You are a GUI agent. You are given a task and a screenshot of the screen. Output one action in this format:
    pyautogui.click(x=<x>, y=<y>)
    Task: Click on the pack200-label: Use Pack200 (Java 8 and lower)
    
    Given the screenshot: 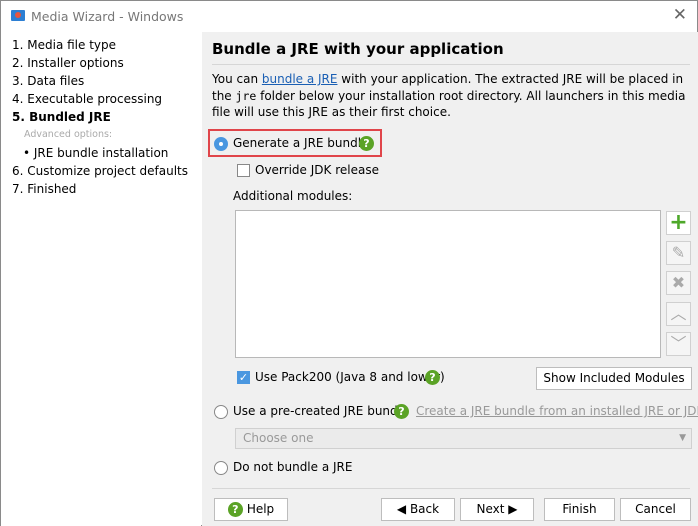 What is the action you would take?
    pyautogui.click(x=350, y=377)
    